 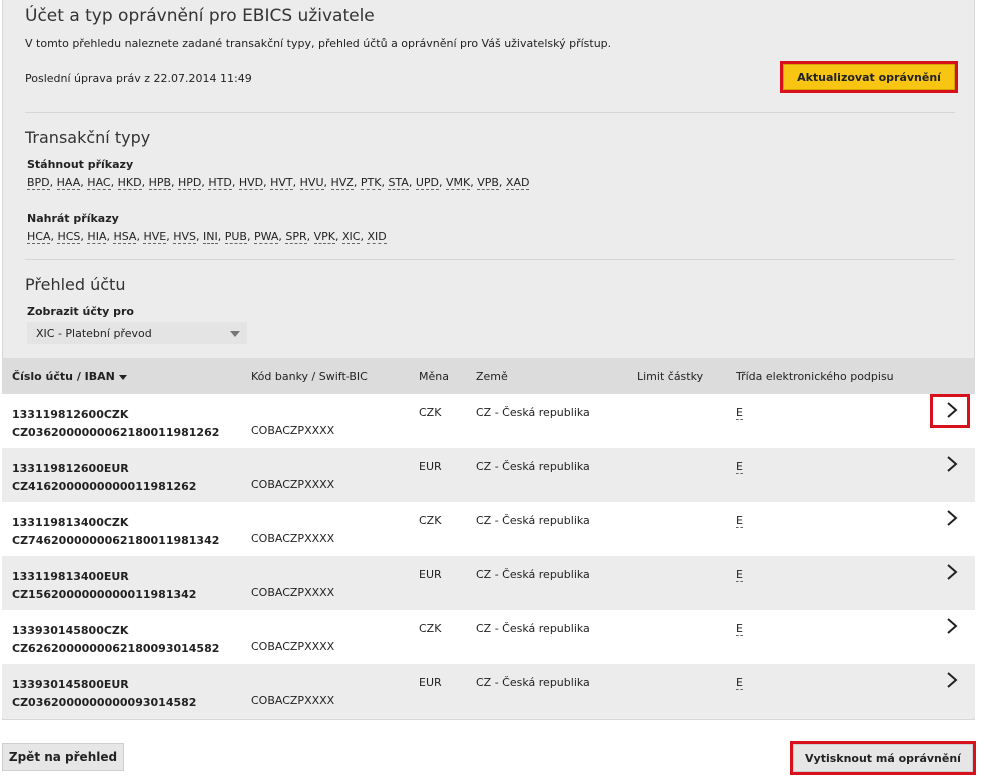 I want to click on transaction-code: HIA, so click(x=97, y=237).